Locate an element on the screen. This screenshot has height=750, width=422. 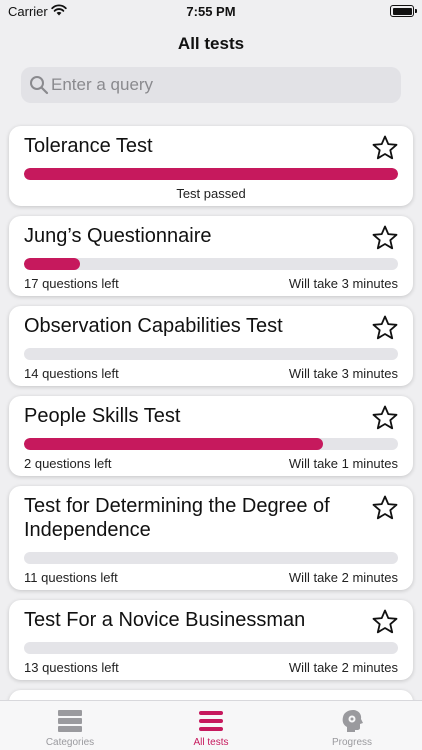
page-title: All tests is located at coordinates (211, 43).